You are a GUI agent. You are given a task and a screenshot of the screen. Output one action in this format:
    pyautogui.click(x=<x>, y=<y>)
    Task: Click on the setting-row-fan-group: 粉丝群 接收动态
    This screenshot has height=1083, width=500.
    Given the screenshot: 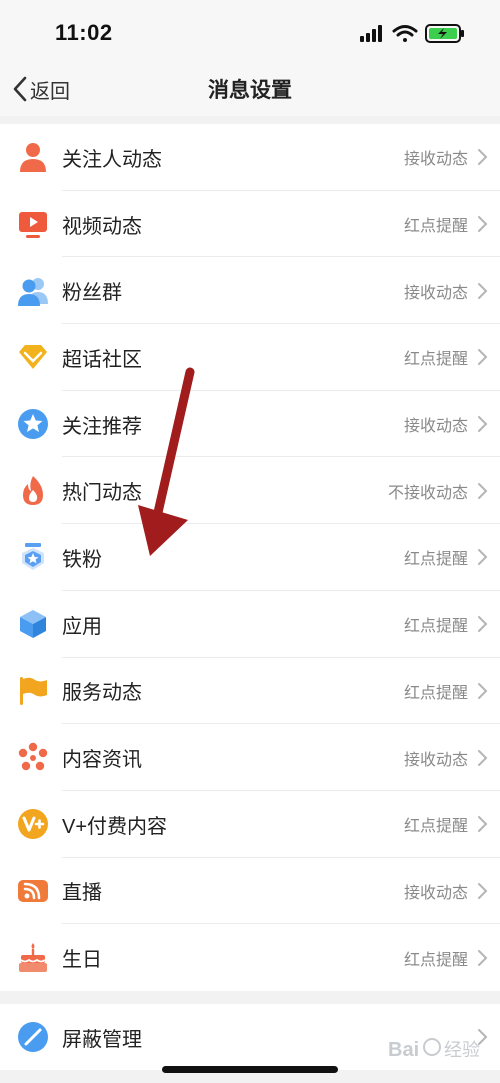 What is the action you would take?
    pyautogui.click(x=250, y=291)
    